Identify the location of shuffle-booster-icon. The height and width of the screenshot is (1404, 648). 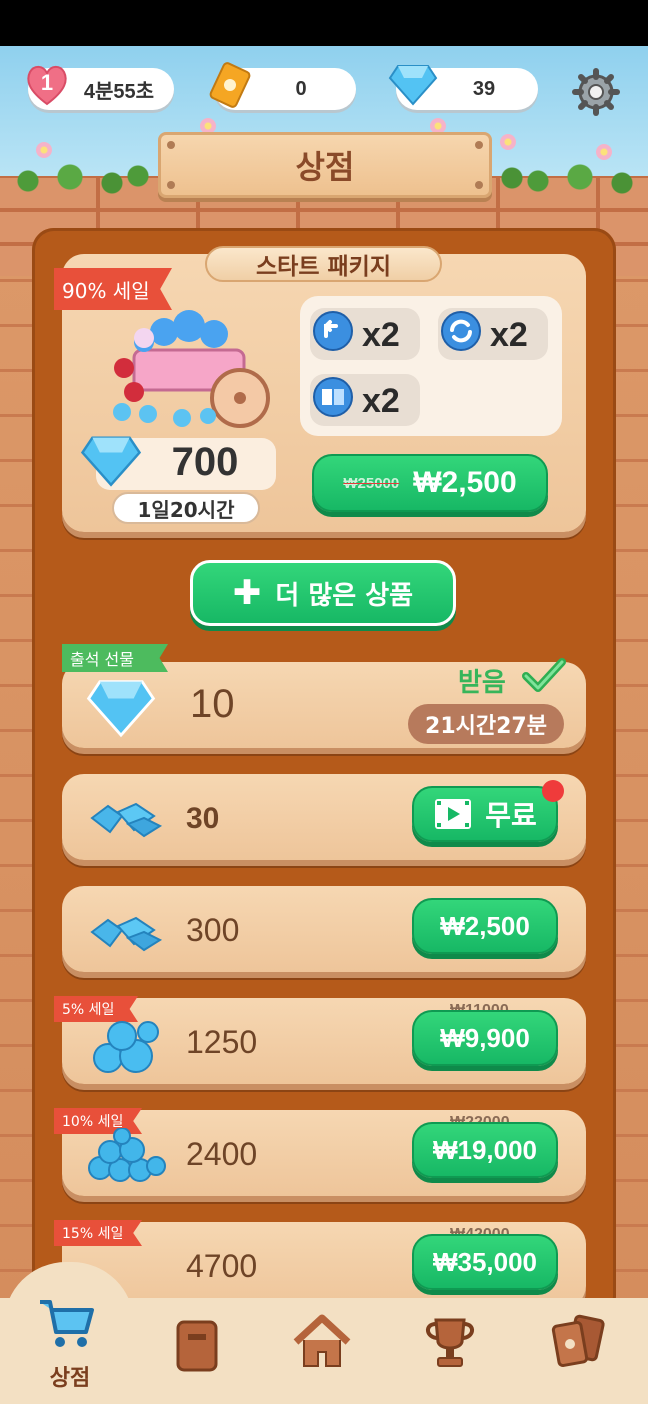
(461, 331).